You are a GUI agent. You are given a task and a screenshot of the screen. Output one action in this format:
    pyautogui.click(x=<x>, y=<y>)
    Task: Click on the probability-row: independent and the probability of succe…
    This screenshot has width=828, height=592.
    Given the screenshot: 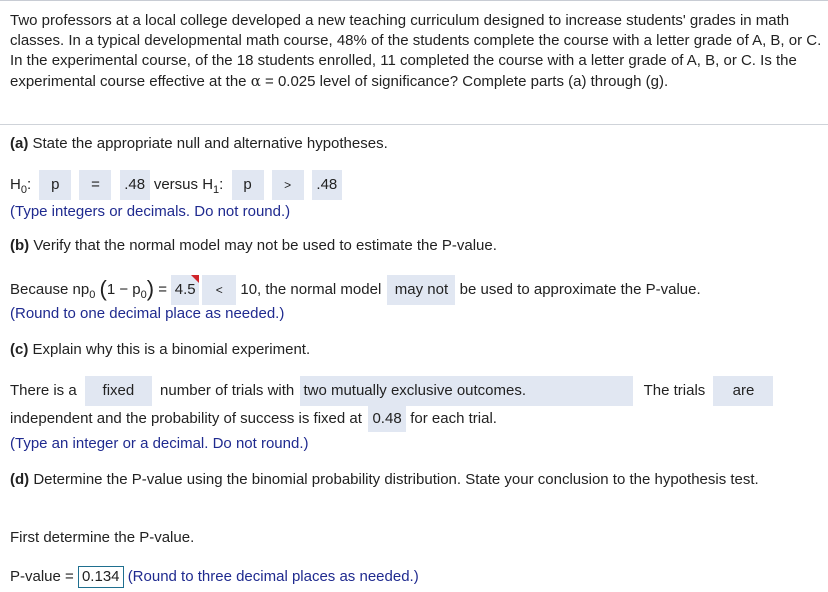 What is the action you would take?
    pyautogui.click(x=253, y=419)
    